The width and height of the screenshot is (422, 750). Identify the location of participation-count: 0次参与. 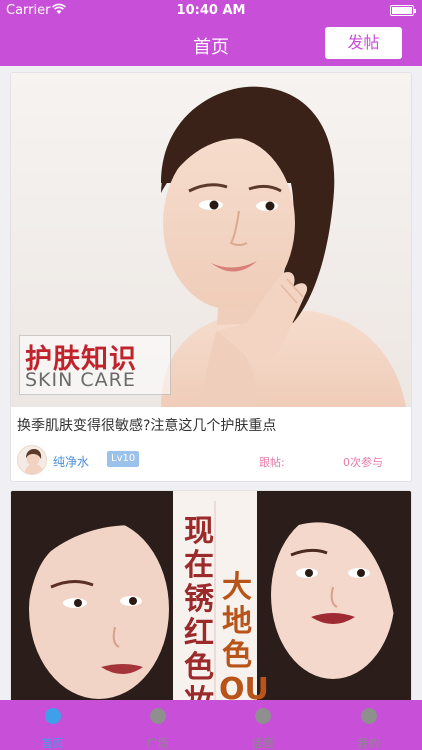
(363, 462).